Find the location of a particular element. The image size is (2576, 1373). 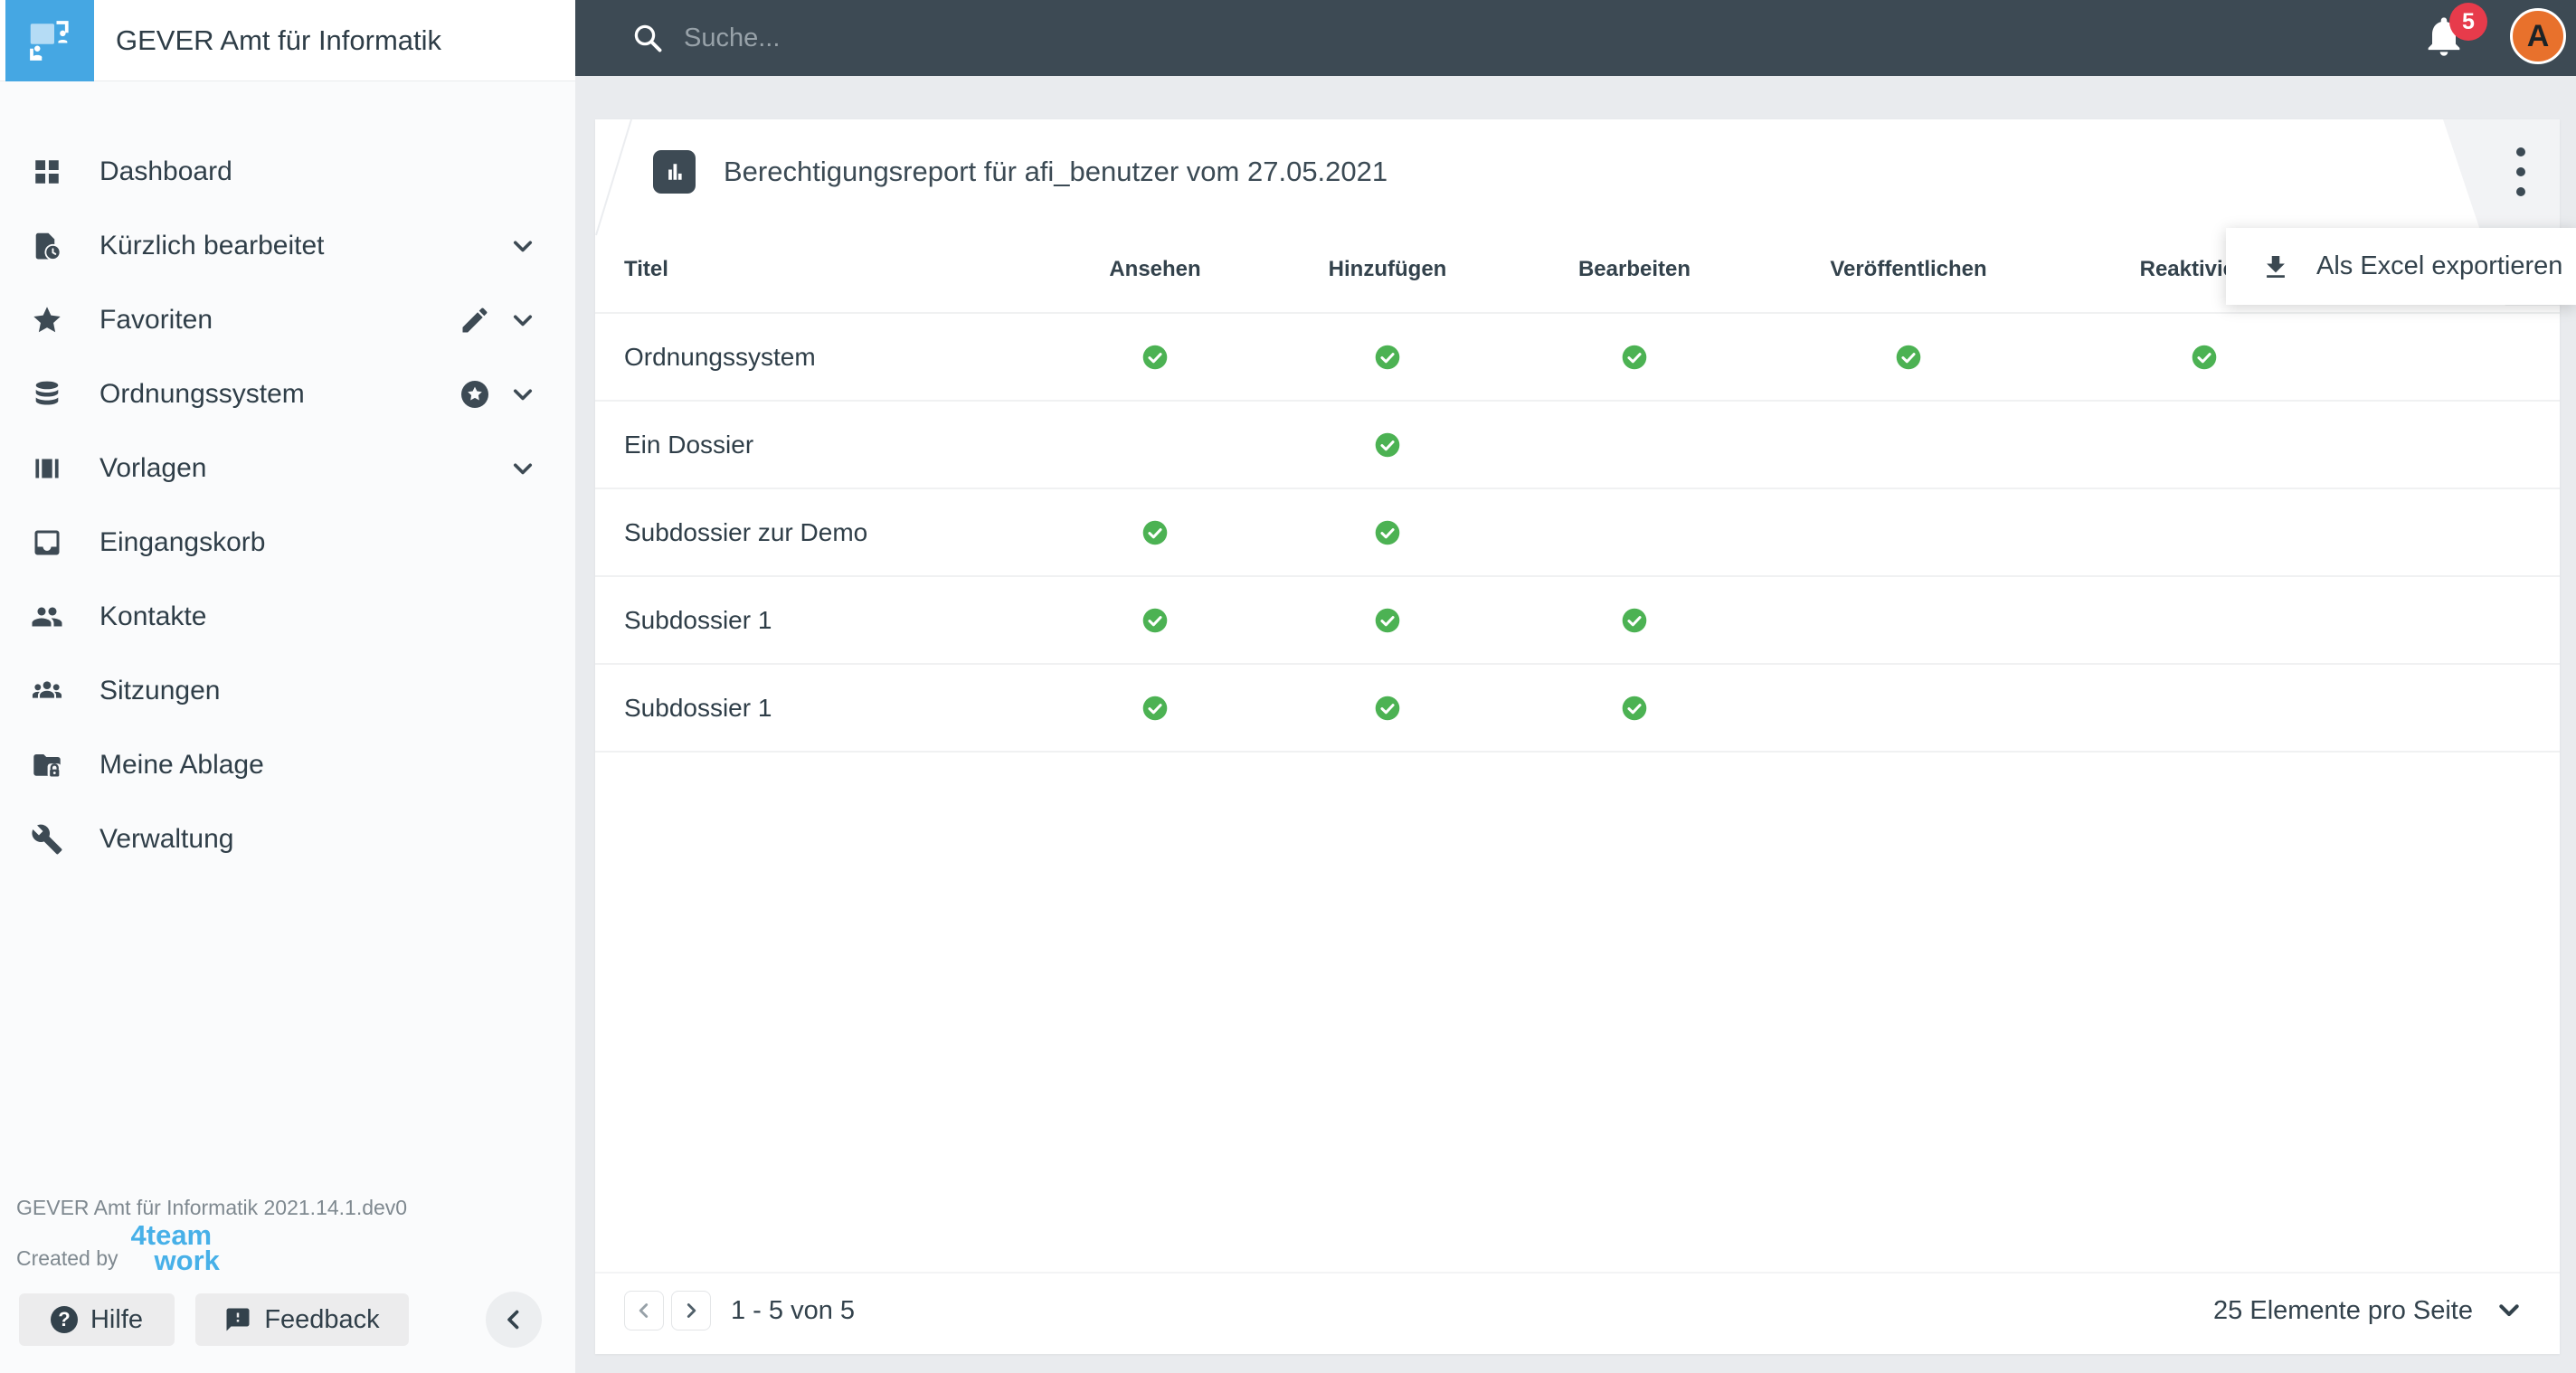

global-search is located at coordinates (1603, 38).